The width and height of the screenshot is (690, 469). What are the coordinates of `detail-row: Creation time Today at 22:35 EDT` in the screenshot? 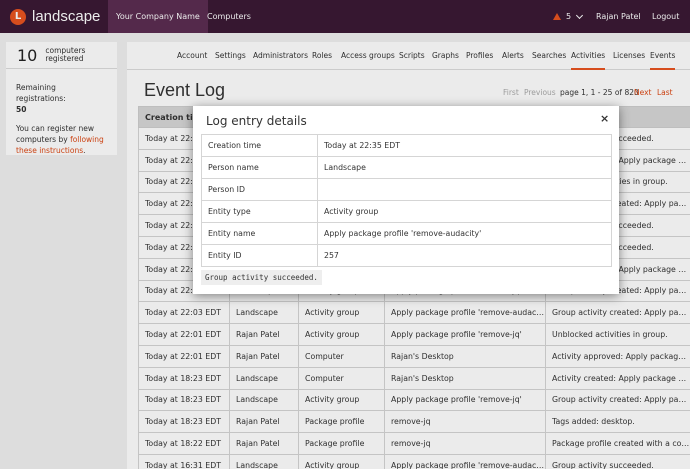 It's located at (406, 145).